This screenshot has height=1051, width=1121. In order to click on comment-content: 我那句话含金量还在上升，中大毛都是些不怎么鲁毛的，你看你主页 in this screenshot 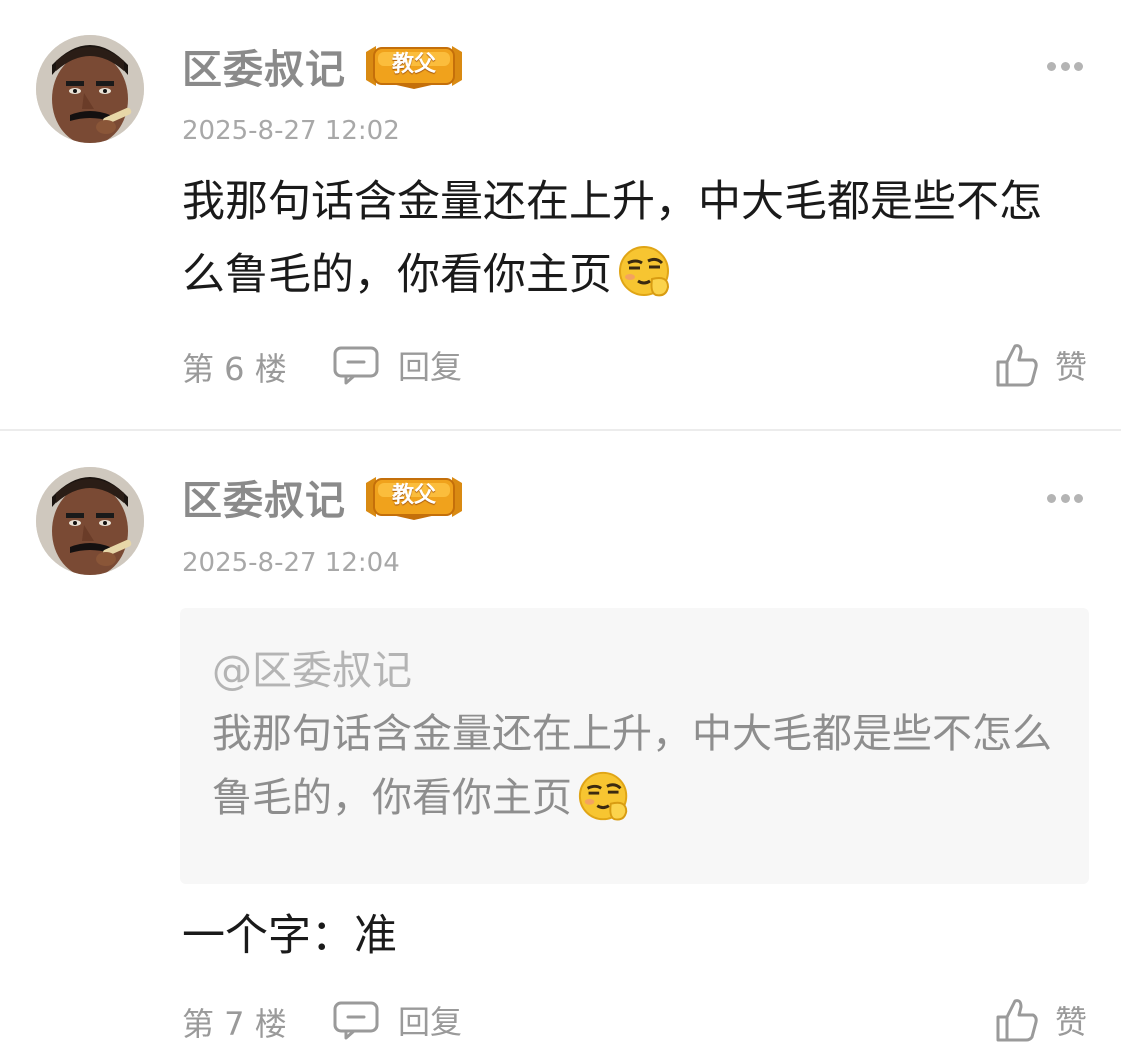, I will do `click(632, 239)`.